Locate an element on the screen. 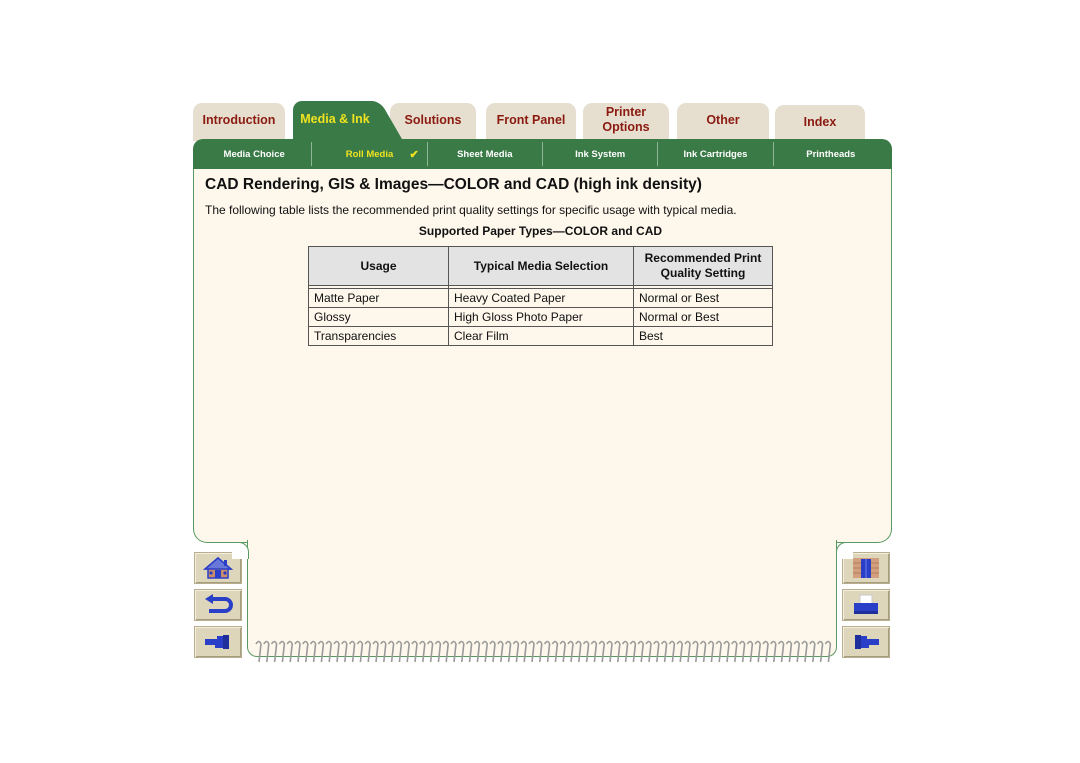 The image size is (1080, 763). subnav-ink-system: Ink System is located at coordinates (601, 154).